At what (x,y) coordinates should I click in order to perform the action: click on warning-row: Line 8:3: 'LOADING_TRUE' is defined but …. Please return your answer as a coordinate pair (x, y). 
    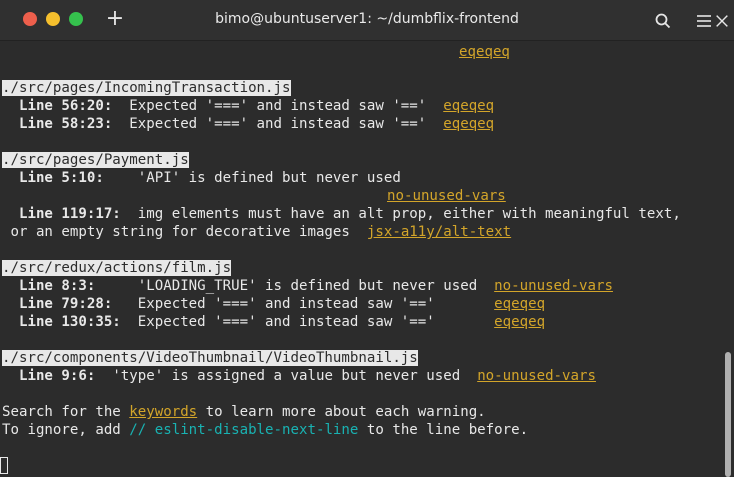
    Looking at the image, I should click on (307, 286).